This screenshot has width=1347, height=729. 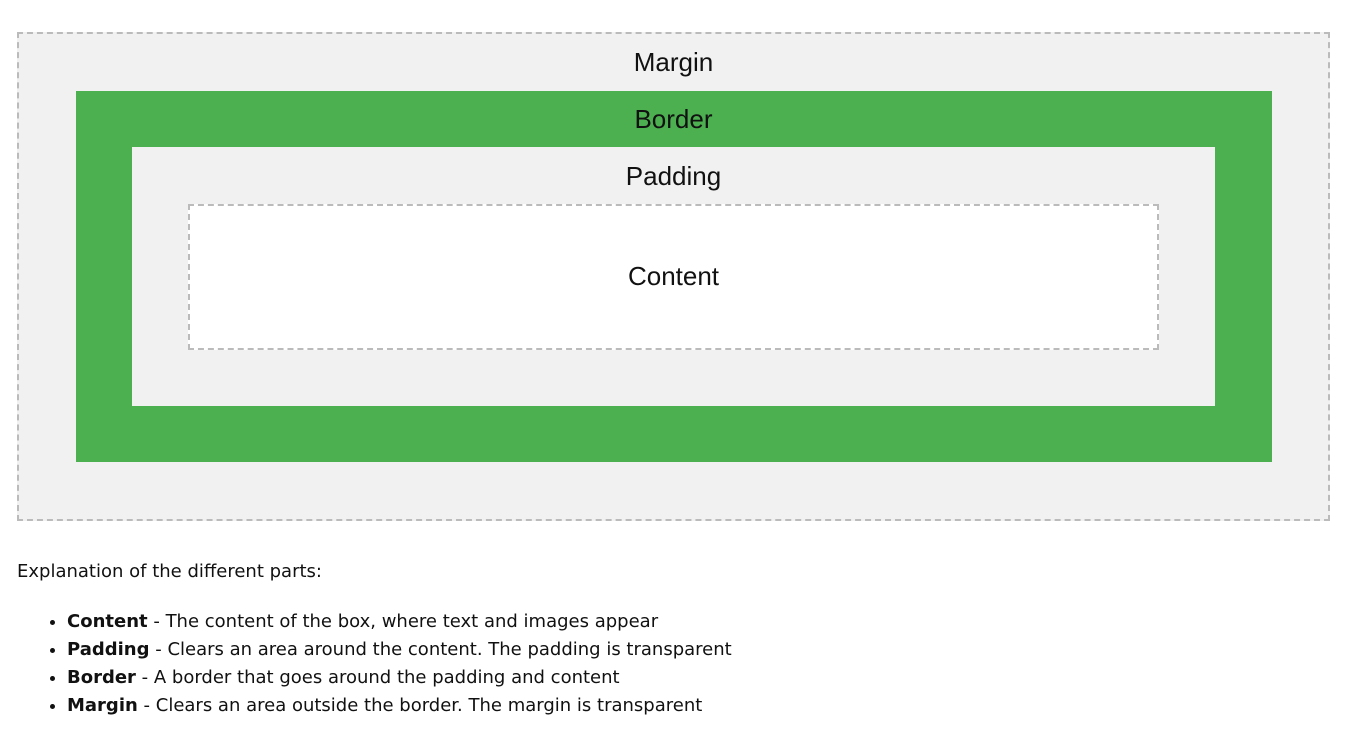 I want to click on border-label: Border, so click(x=673, y=119).